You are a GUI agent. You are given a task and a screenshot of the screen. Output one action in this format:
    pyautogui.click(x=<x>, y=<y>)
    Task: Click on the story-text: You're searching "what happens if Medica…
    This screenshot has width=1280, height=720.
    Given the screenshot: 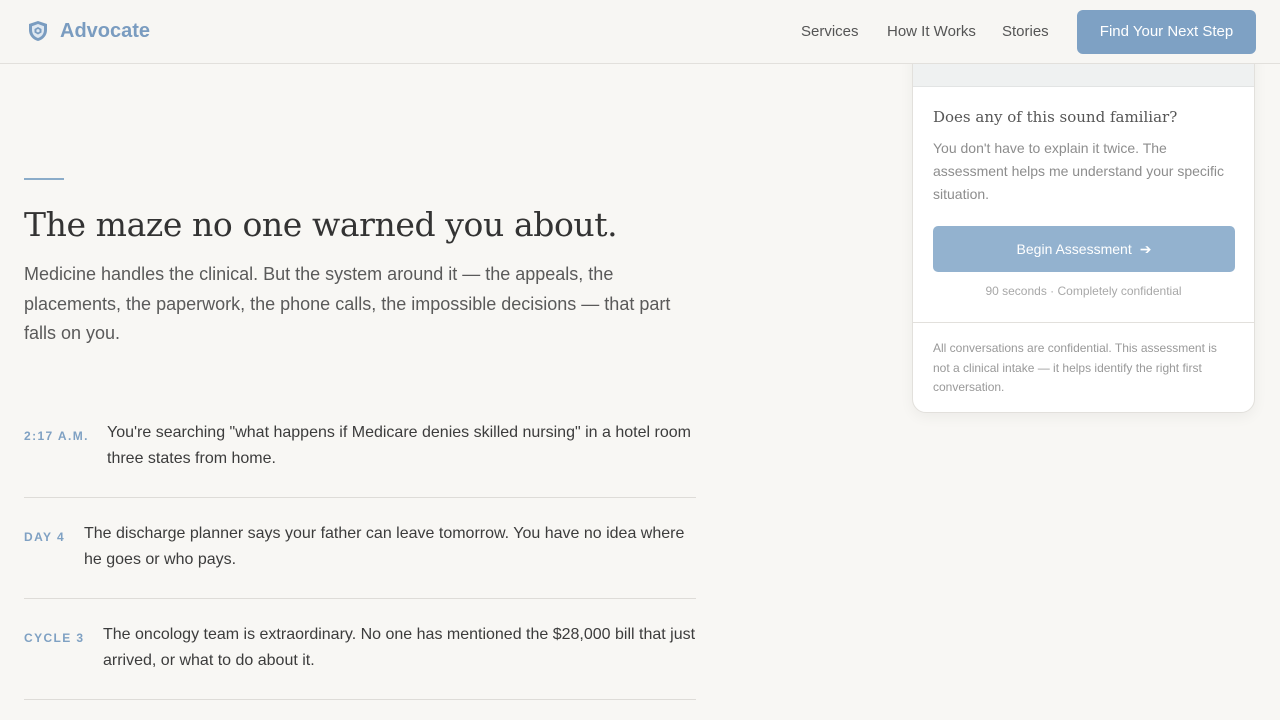 What is the action you would take?
    pyautogui.click(x=399, y=445)
    